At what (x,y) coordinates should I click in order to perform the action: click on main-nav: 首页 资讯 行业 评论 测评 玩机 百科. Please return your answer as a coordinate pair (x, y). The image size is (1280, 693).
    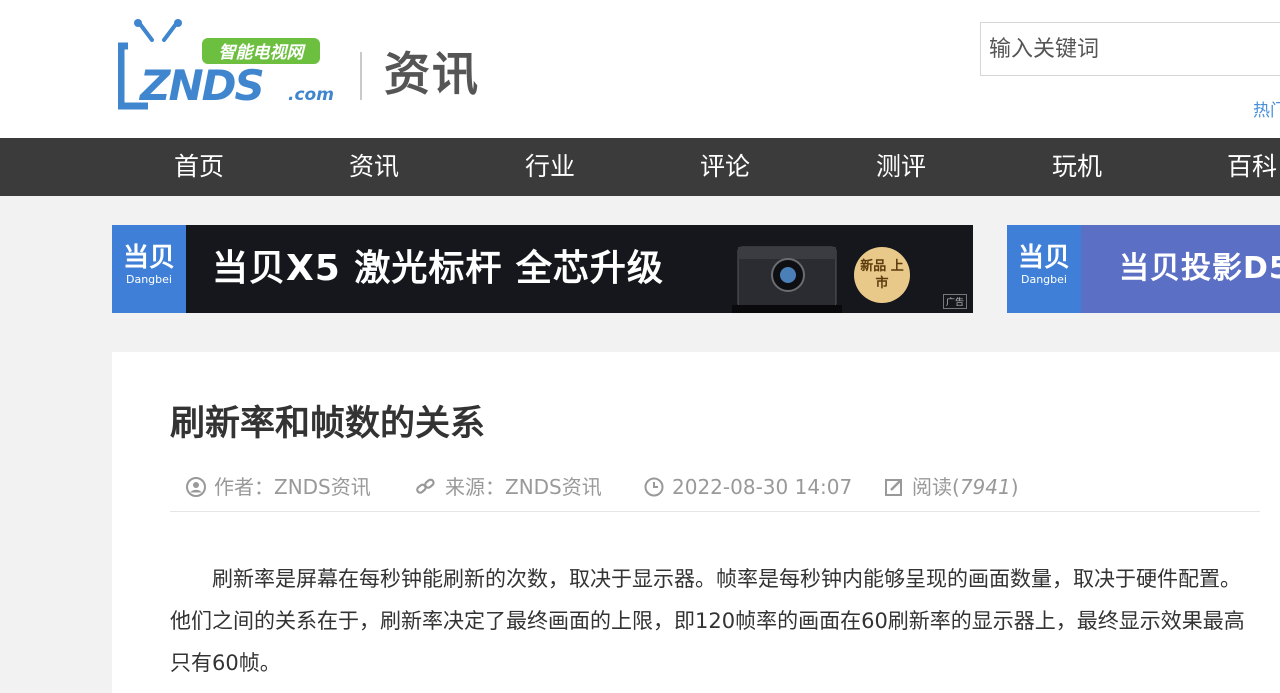
    Looking at the image, I should click on (640, 167).